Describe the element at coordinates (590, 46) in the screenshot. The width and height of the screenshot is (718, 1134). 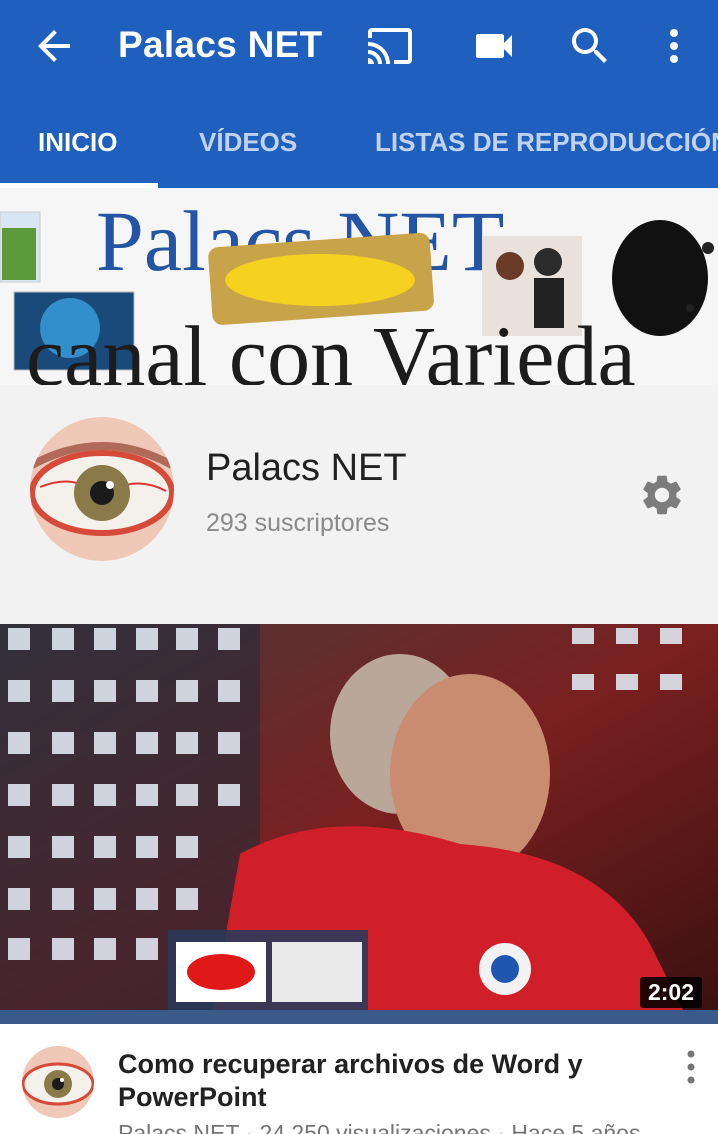
I see `search-icon` at that location.